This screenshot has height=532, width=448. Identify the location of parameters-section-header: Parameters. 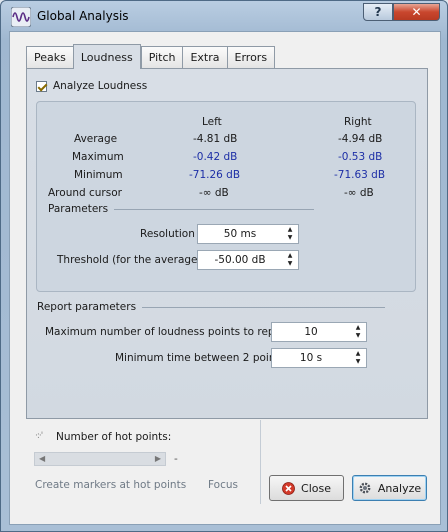
(181, 209).